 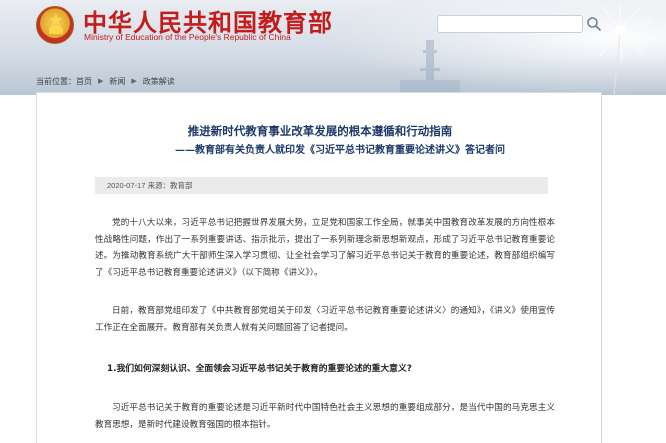 I want to click on article-question-heading: 1.我们如何深刻认识、全面领会习近平总书记关于教育的重要论述的重大意义?, so click(x=259, y=369).